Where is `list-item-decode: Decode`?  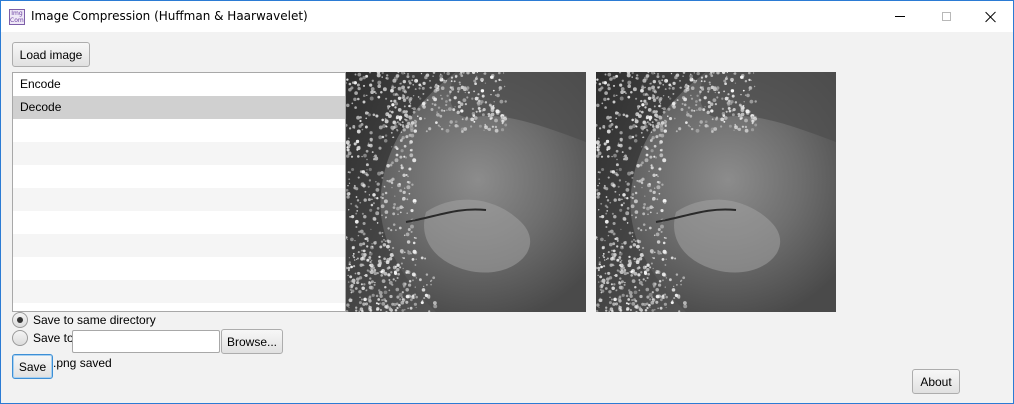 list-item-decode: Decode is located at coordinates (179, 107).